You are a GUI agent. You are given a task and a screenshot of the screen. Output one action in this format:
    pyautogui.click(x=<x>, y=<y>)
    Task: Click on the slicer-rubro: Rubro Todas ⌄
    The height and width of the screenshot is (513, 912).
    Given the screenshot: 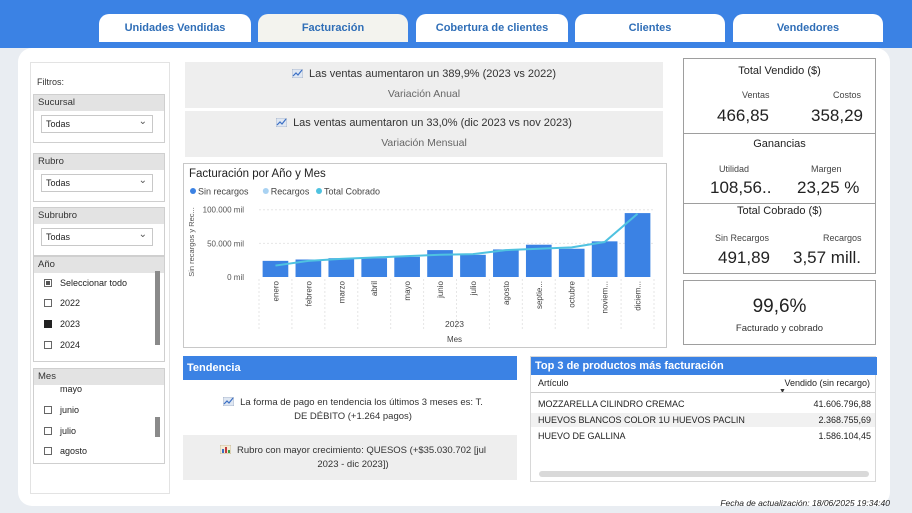 What is the action you would take?
    pyautogui.click(x=99, y=177)
    